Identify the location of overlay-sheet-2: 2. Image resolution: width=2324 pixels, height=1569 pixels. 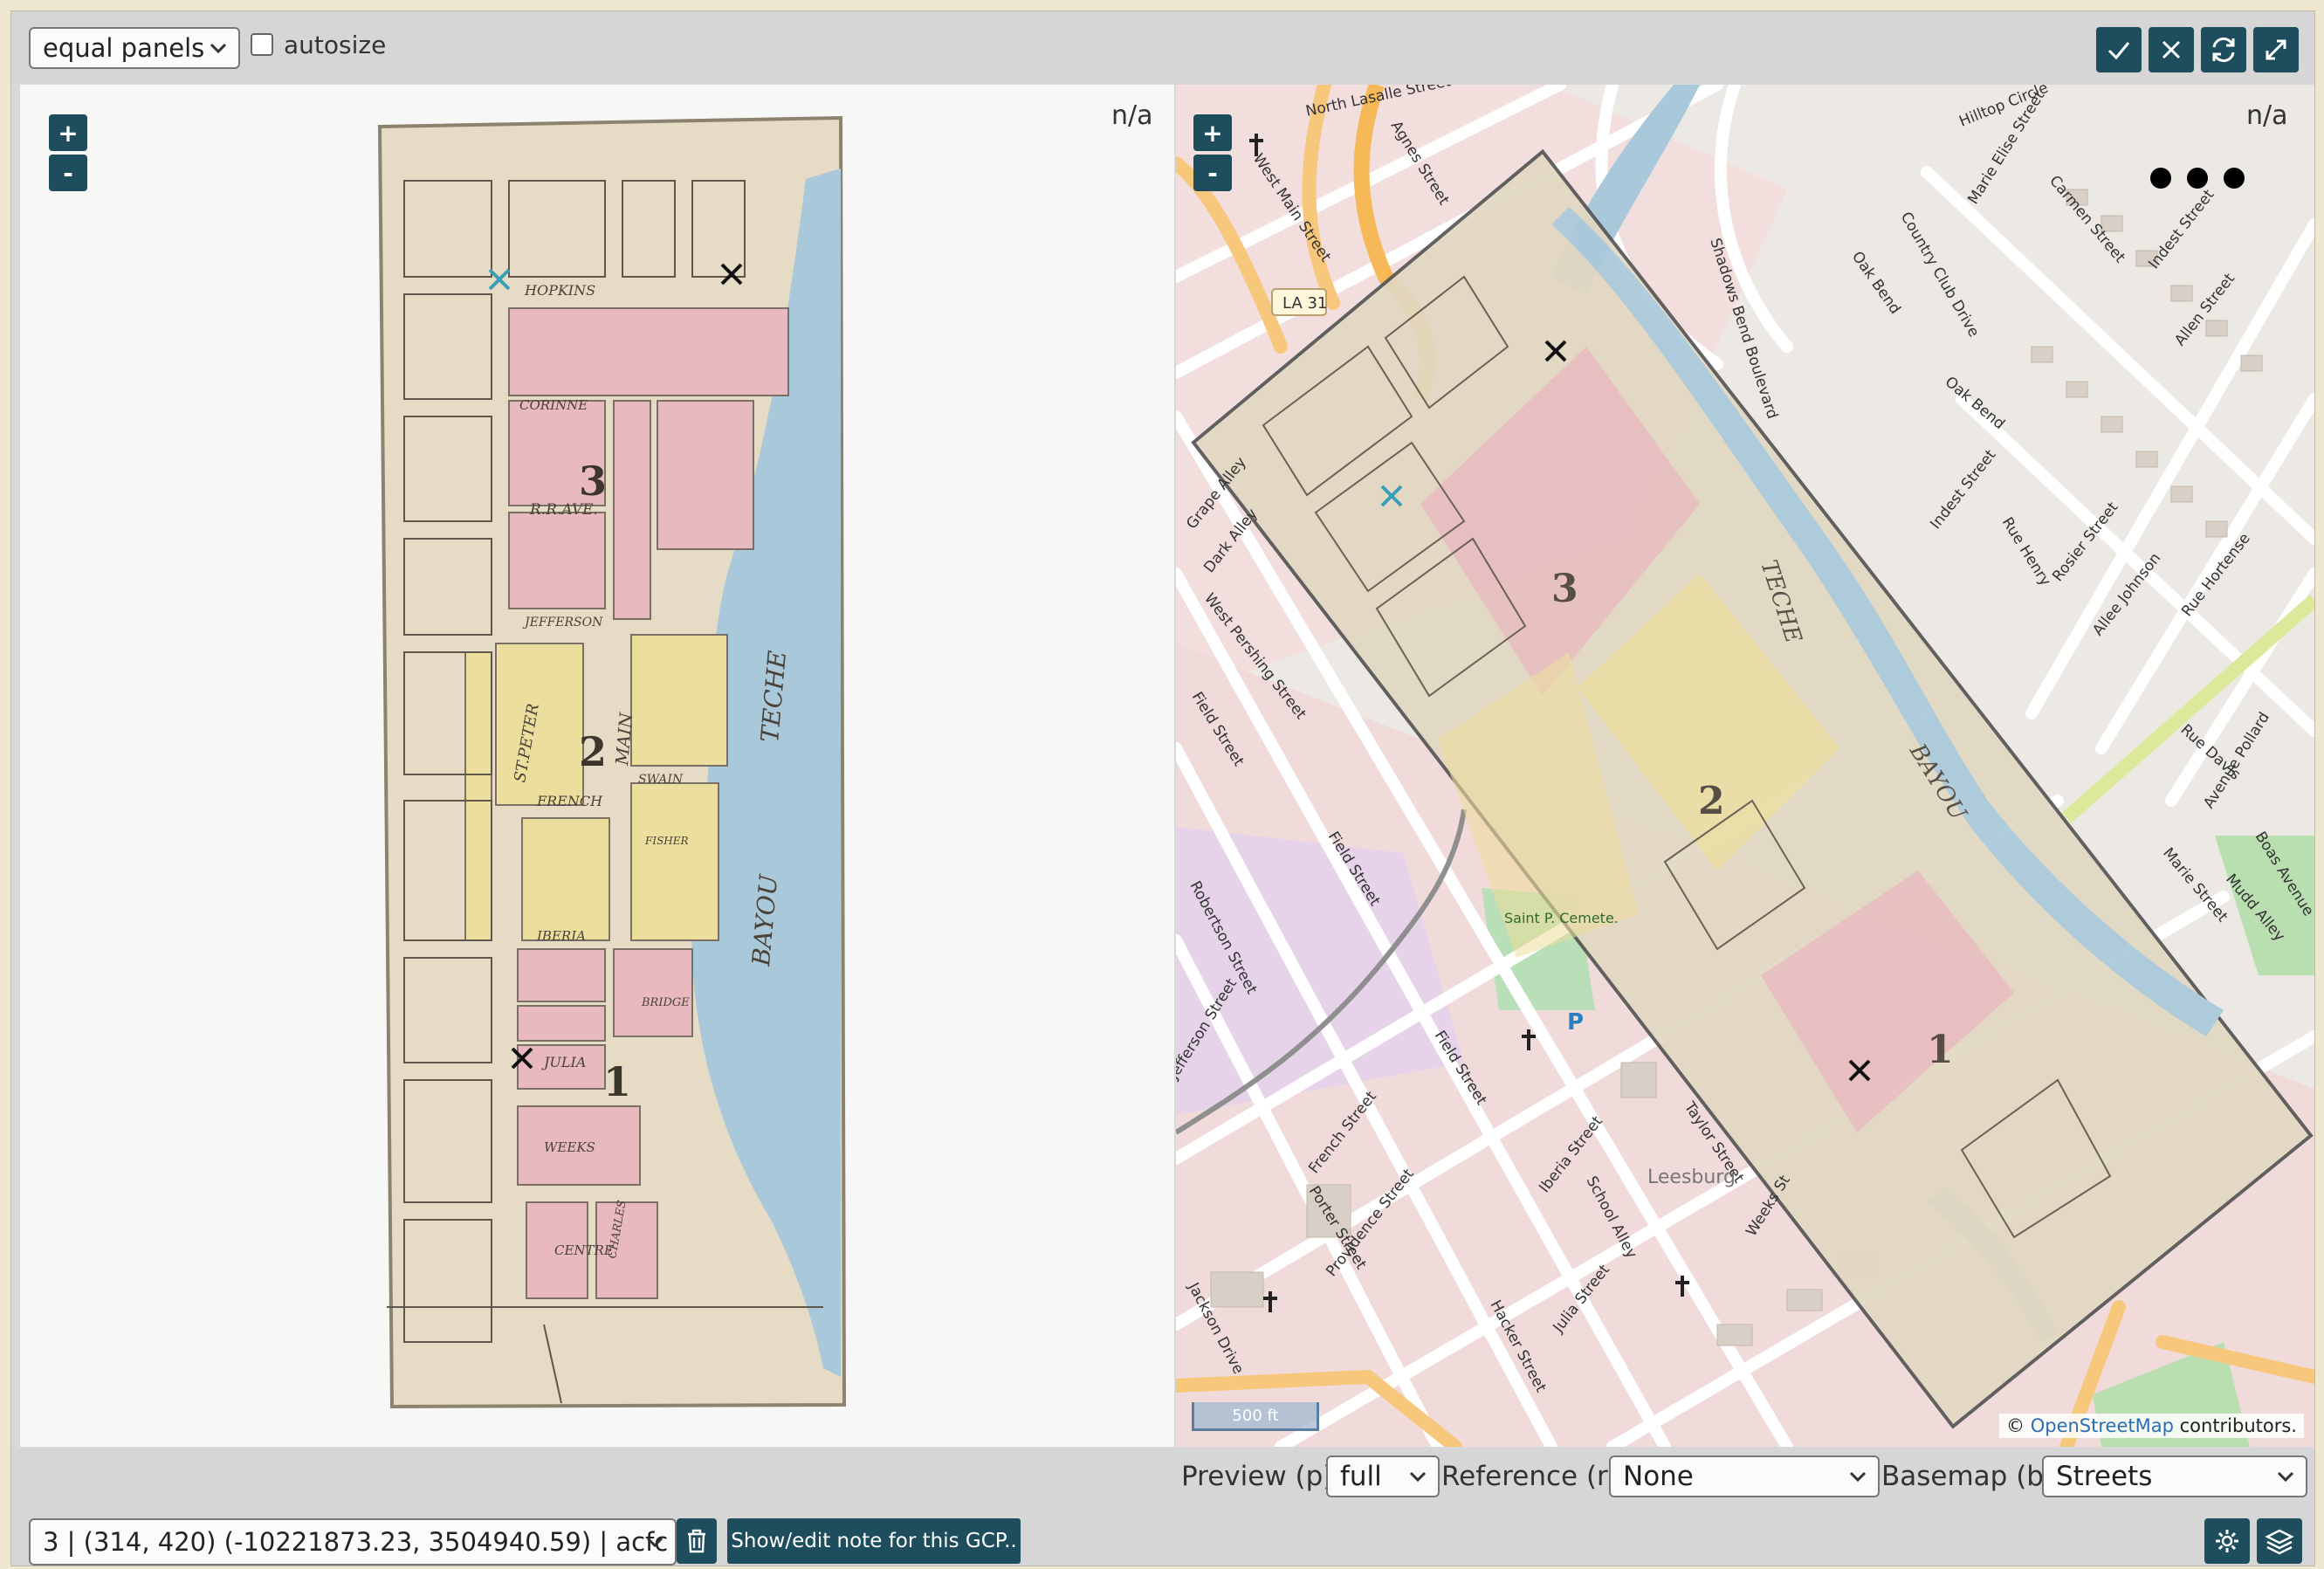
(1711, 801).